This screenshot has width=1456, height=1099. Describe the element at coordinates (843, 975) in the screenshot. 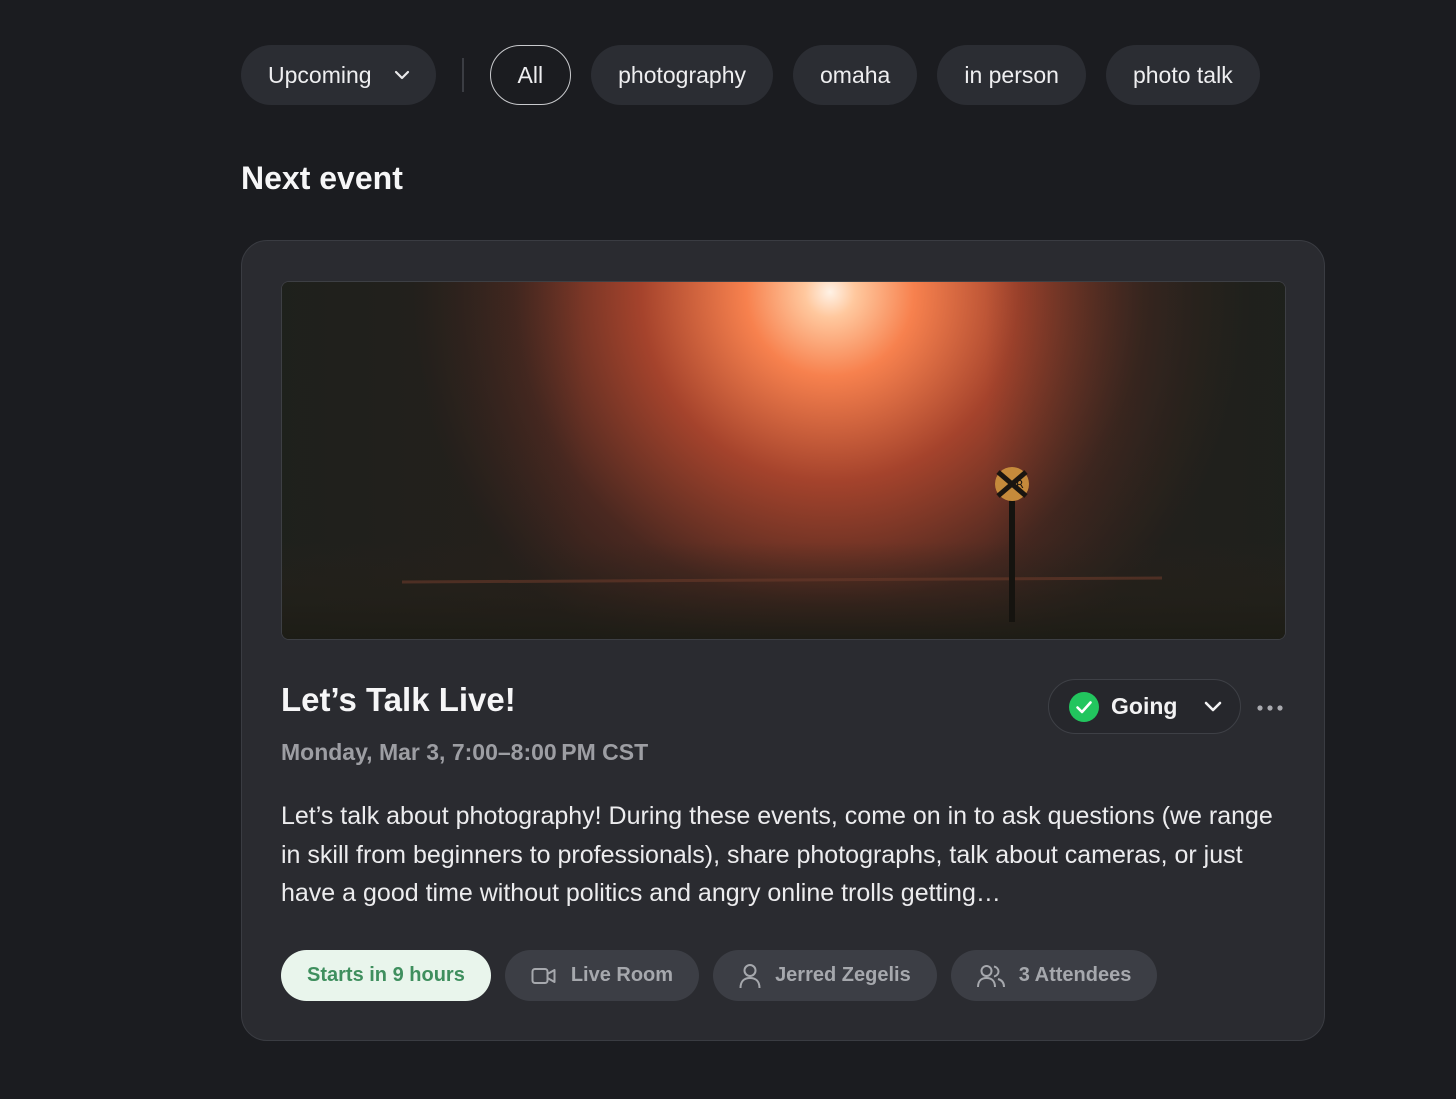

I see `host-name: Jerred Zegelis` at that location.